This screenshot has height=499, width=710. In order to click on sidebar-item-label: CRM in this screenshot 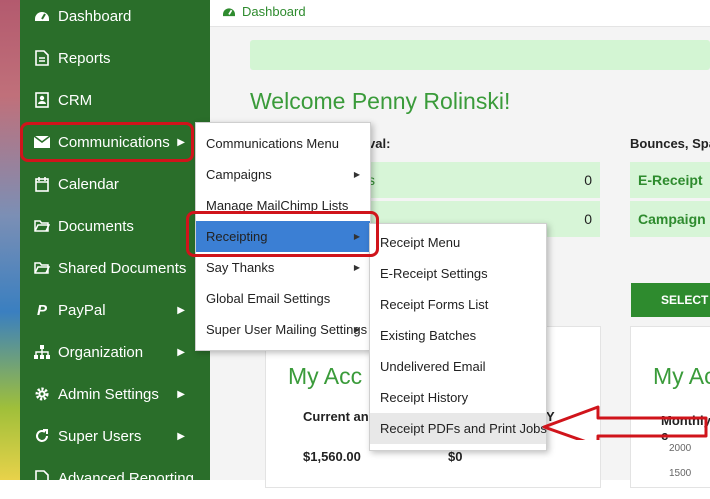, I will do `click(75, 100)`.